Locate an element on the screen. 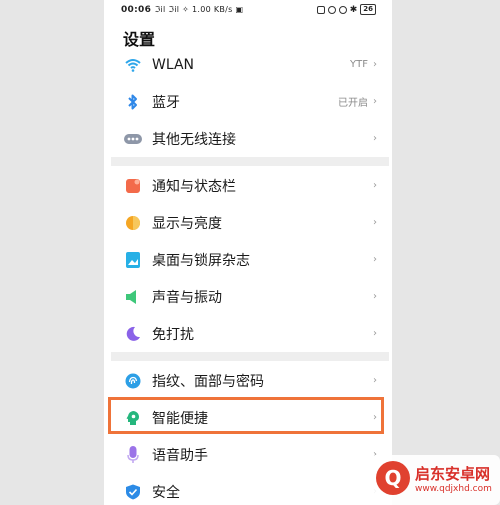 This screenshot has height=505, width=500. settings-item-label: 其他无线连接 is located at coordinates (194, 139).